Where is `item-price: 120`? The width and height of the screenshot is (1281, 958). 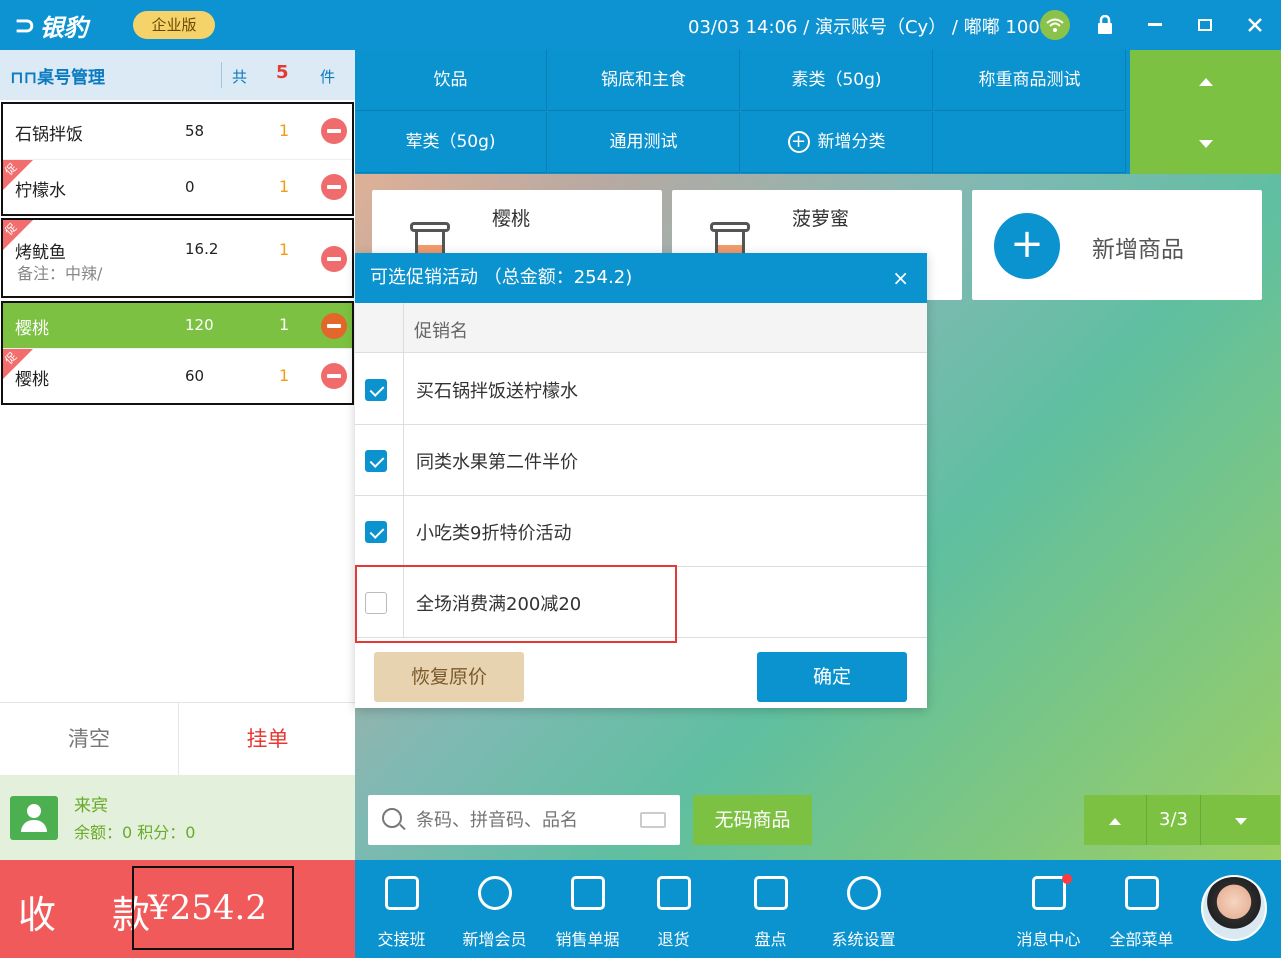
item-price: 120 is located at coordinates (199, 325).